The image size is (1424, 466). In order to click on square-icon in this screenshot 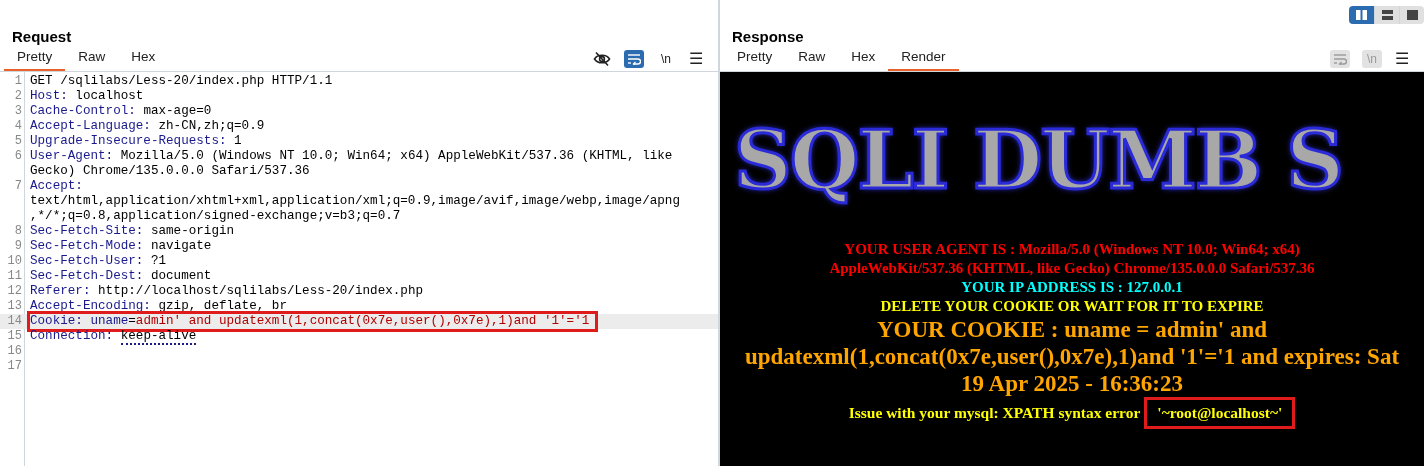, I will do `click(1412, 15)`.